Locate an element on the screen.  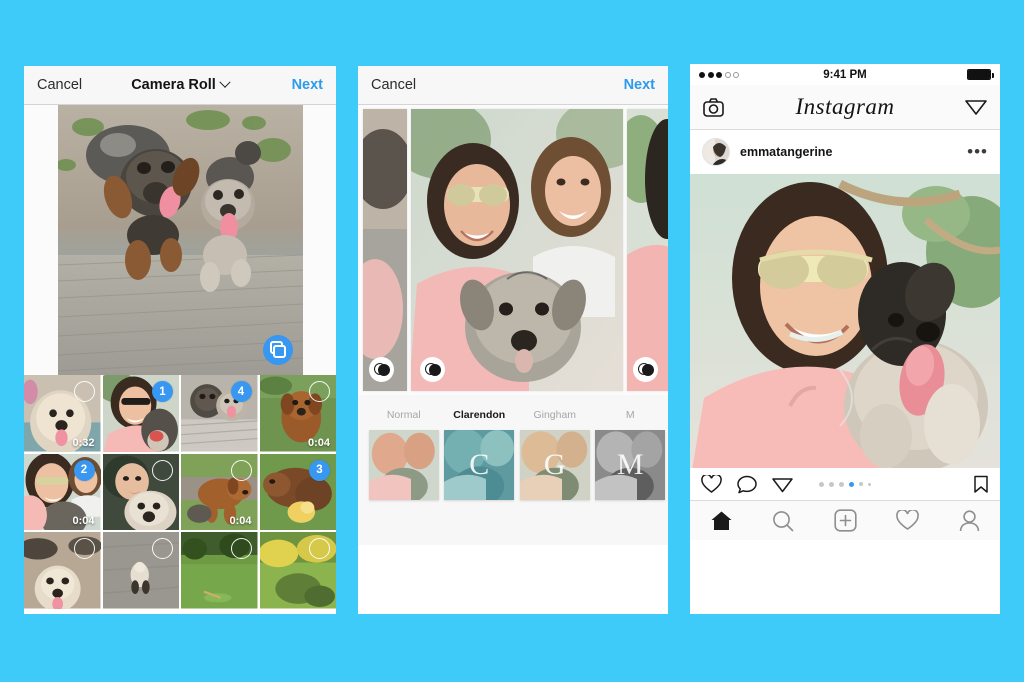
selection-badge: 4 is located at coordinates (241, 391).